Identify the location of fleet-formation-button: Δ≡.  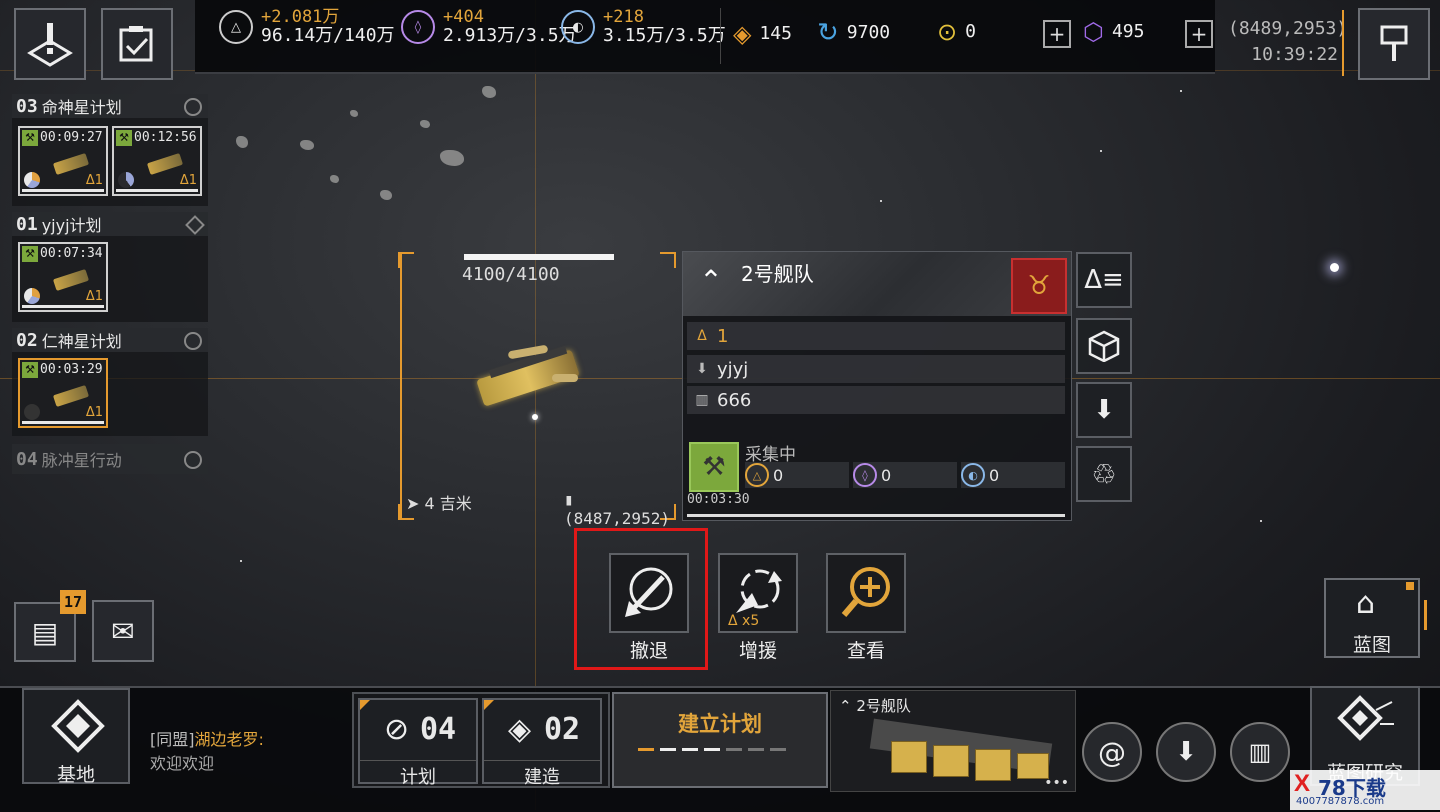
(1104, 280).